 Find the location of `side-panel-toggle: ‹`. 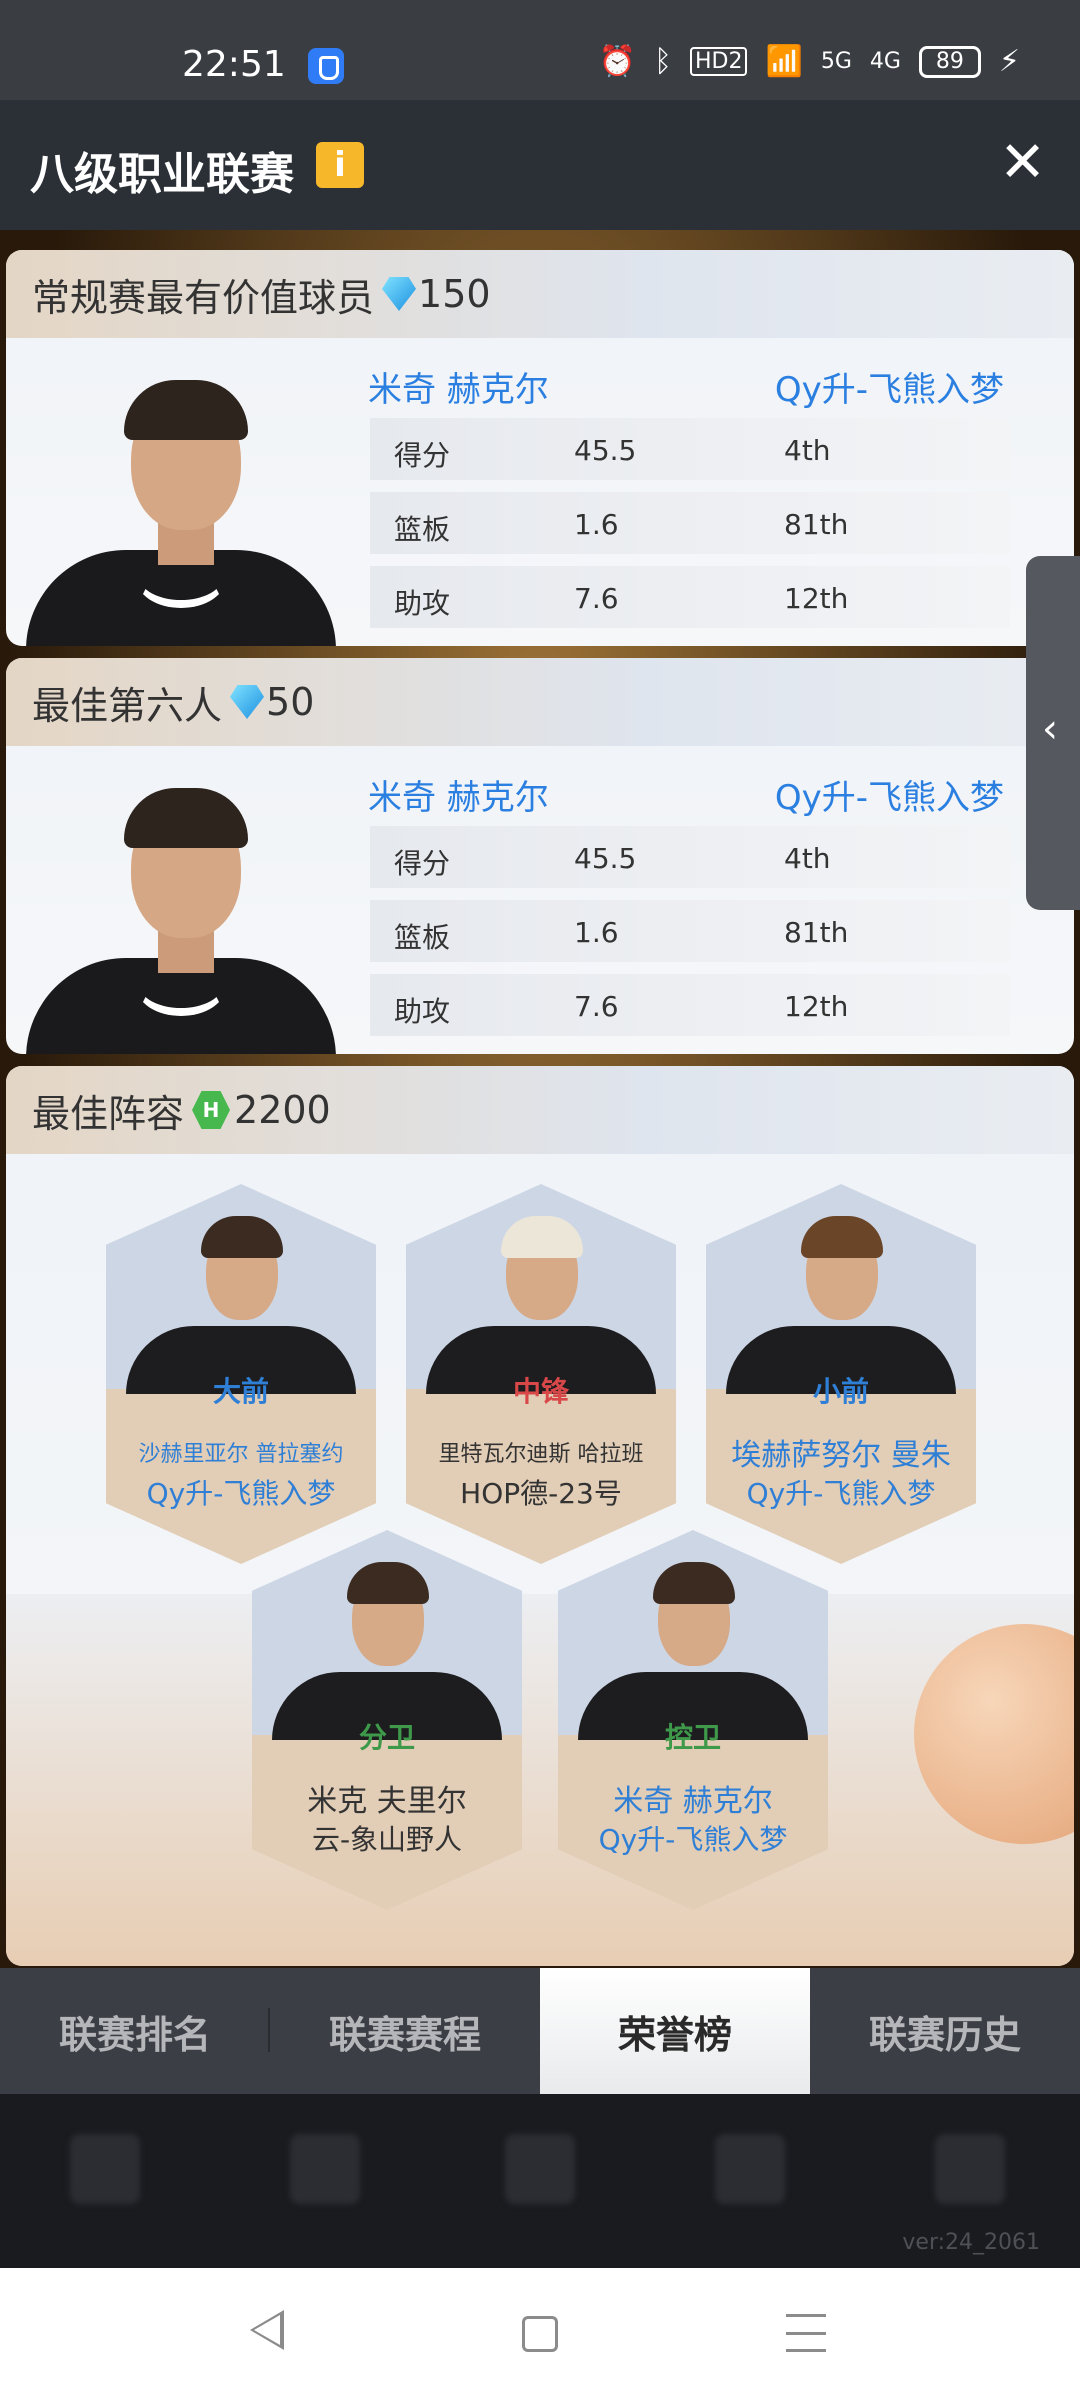

side-panel-toggle: ‹ is located at coordinates (1053, 733).